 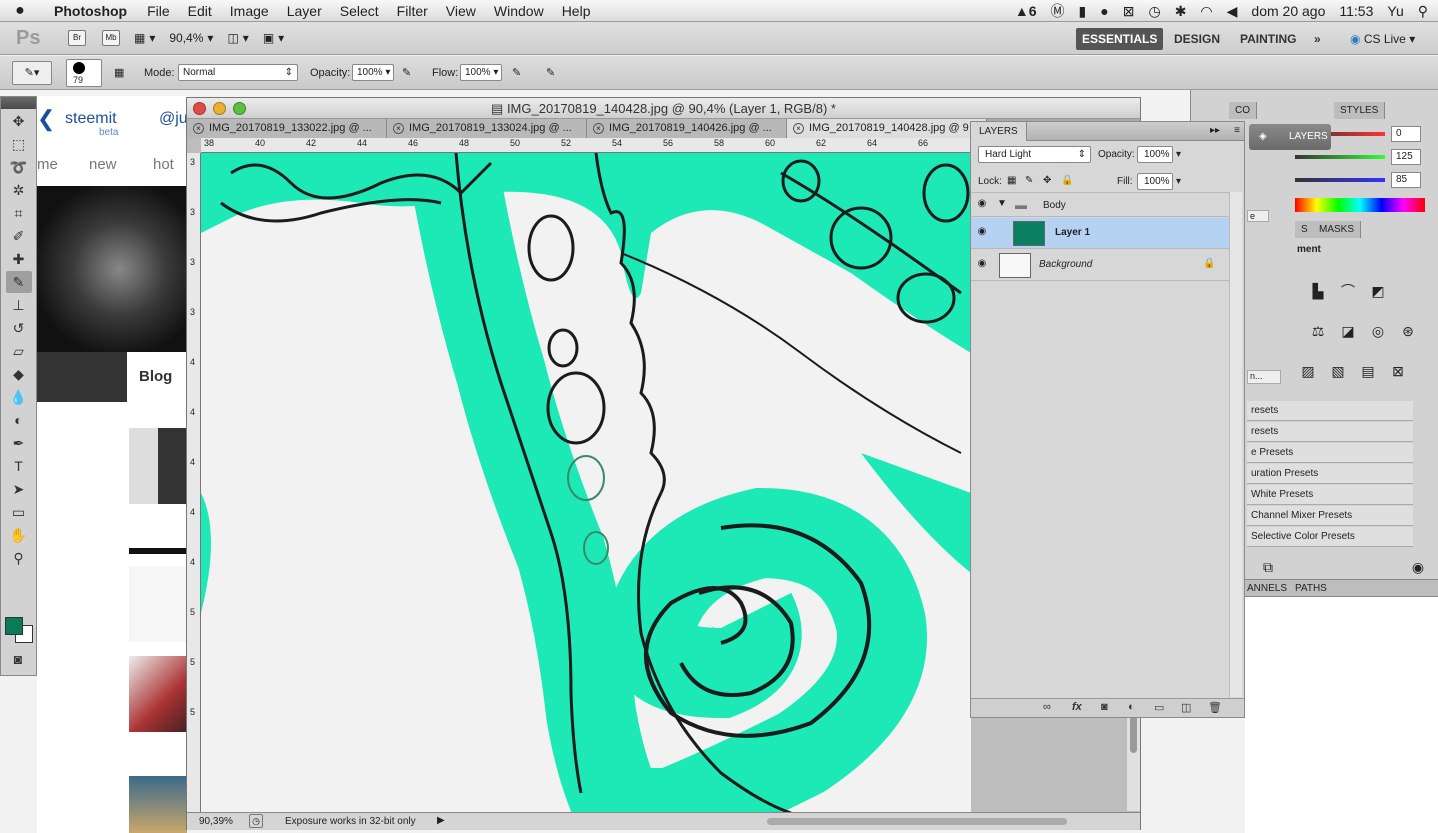 What do you see at coordinates (157, 377) in the screenshot?
I see `blog-tab: Blog` at bounding box center [157, 377].